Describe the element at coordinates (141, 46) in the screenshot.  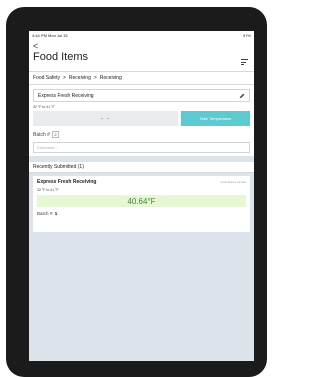
I see `back-arrow-icon: <` at that location.